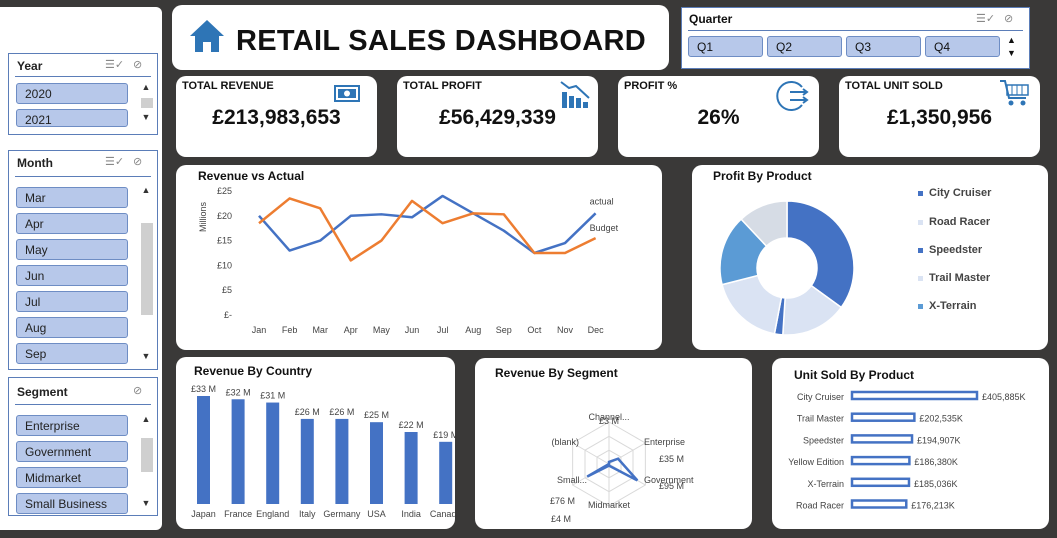 The height and width of the screenshot is (538, 1057). I want to click on radar-value-label: £95 M, so click(671, 486).